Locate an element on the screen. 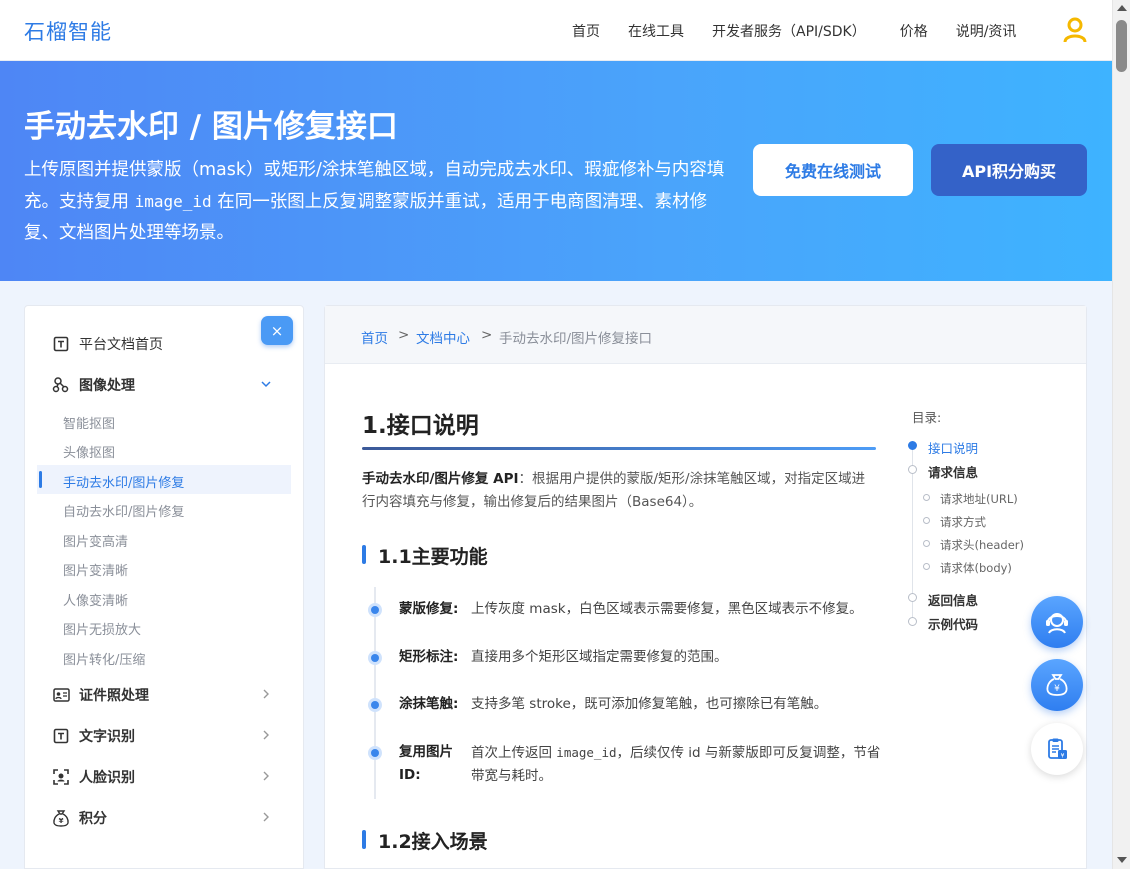  sidebar-subitem-manual-watermark: 手动去水印/图片修复 is located at coordinates (123, 481).